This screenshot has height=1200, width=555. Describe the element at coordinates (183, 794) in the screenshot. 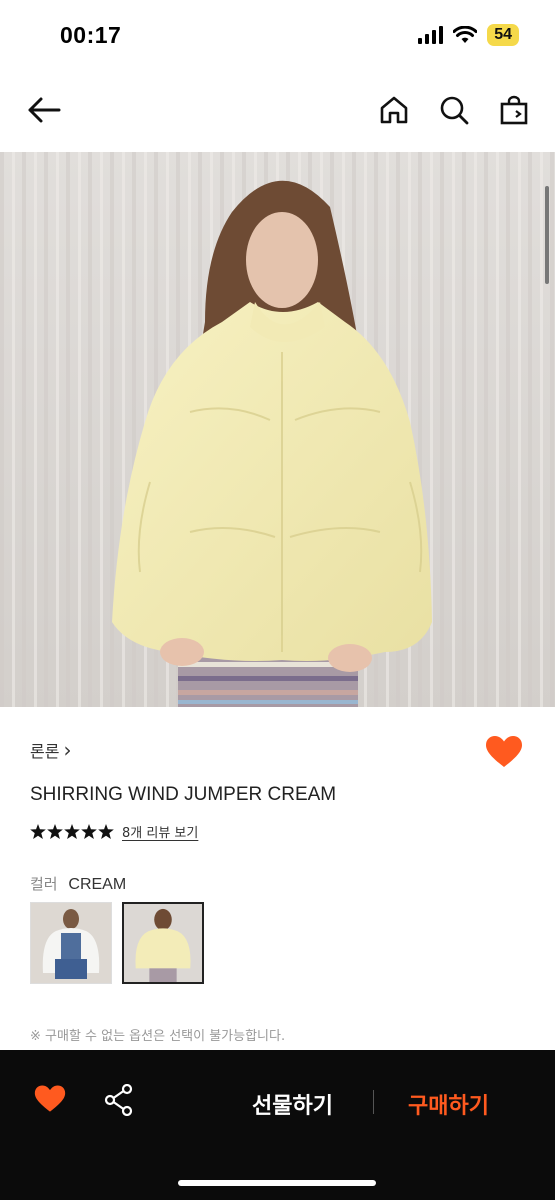

I see `product-title: SHIRRING WIND JUMPER CREAM` at that location.